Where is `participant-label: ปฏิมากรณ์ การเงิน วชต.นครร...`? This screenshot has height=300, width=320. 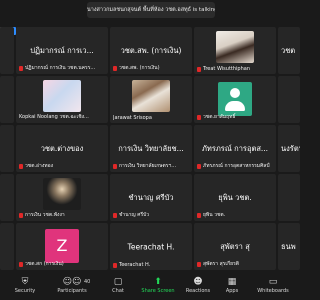 participant-label: ปฏิมากรณ์ การเงิน วชต.นครร... is located at coordinates (62, 68).